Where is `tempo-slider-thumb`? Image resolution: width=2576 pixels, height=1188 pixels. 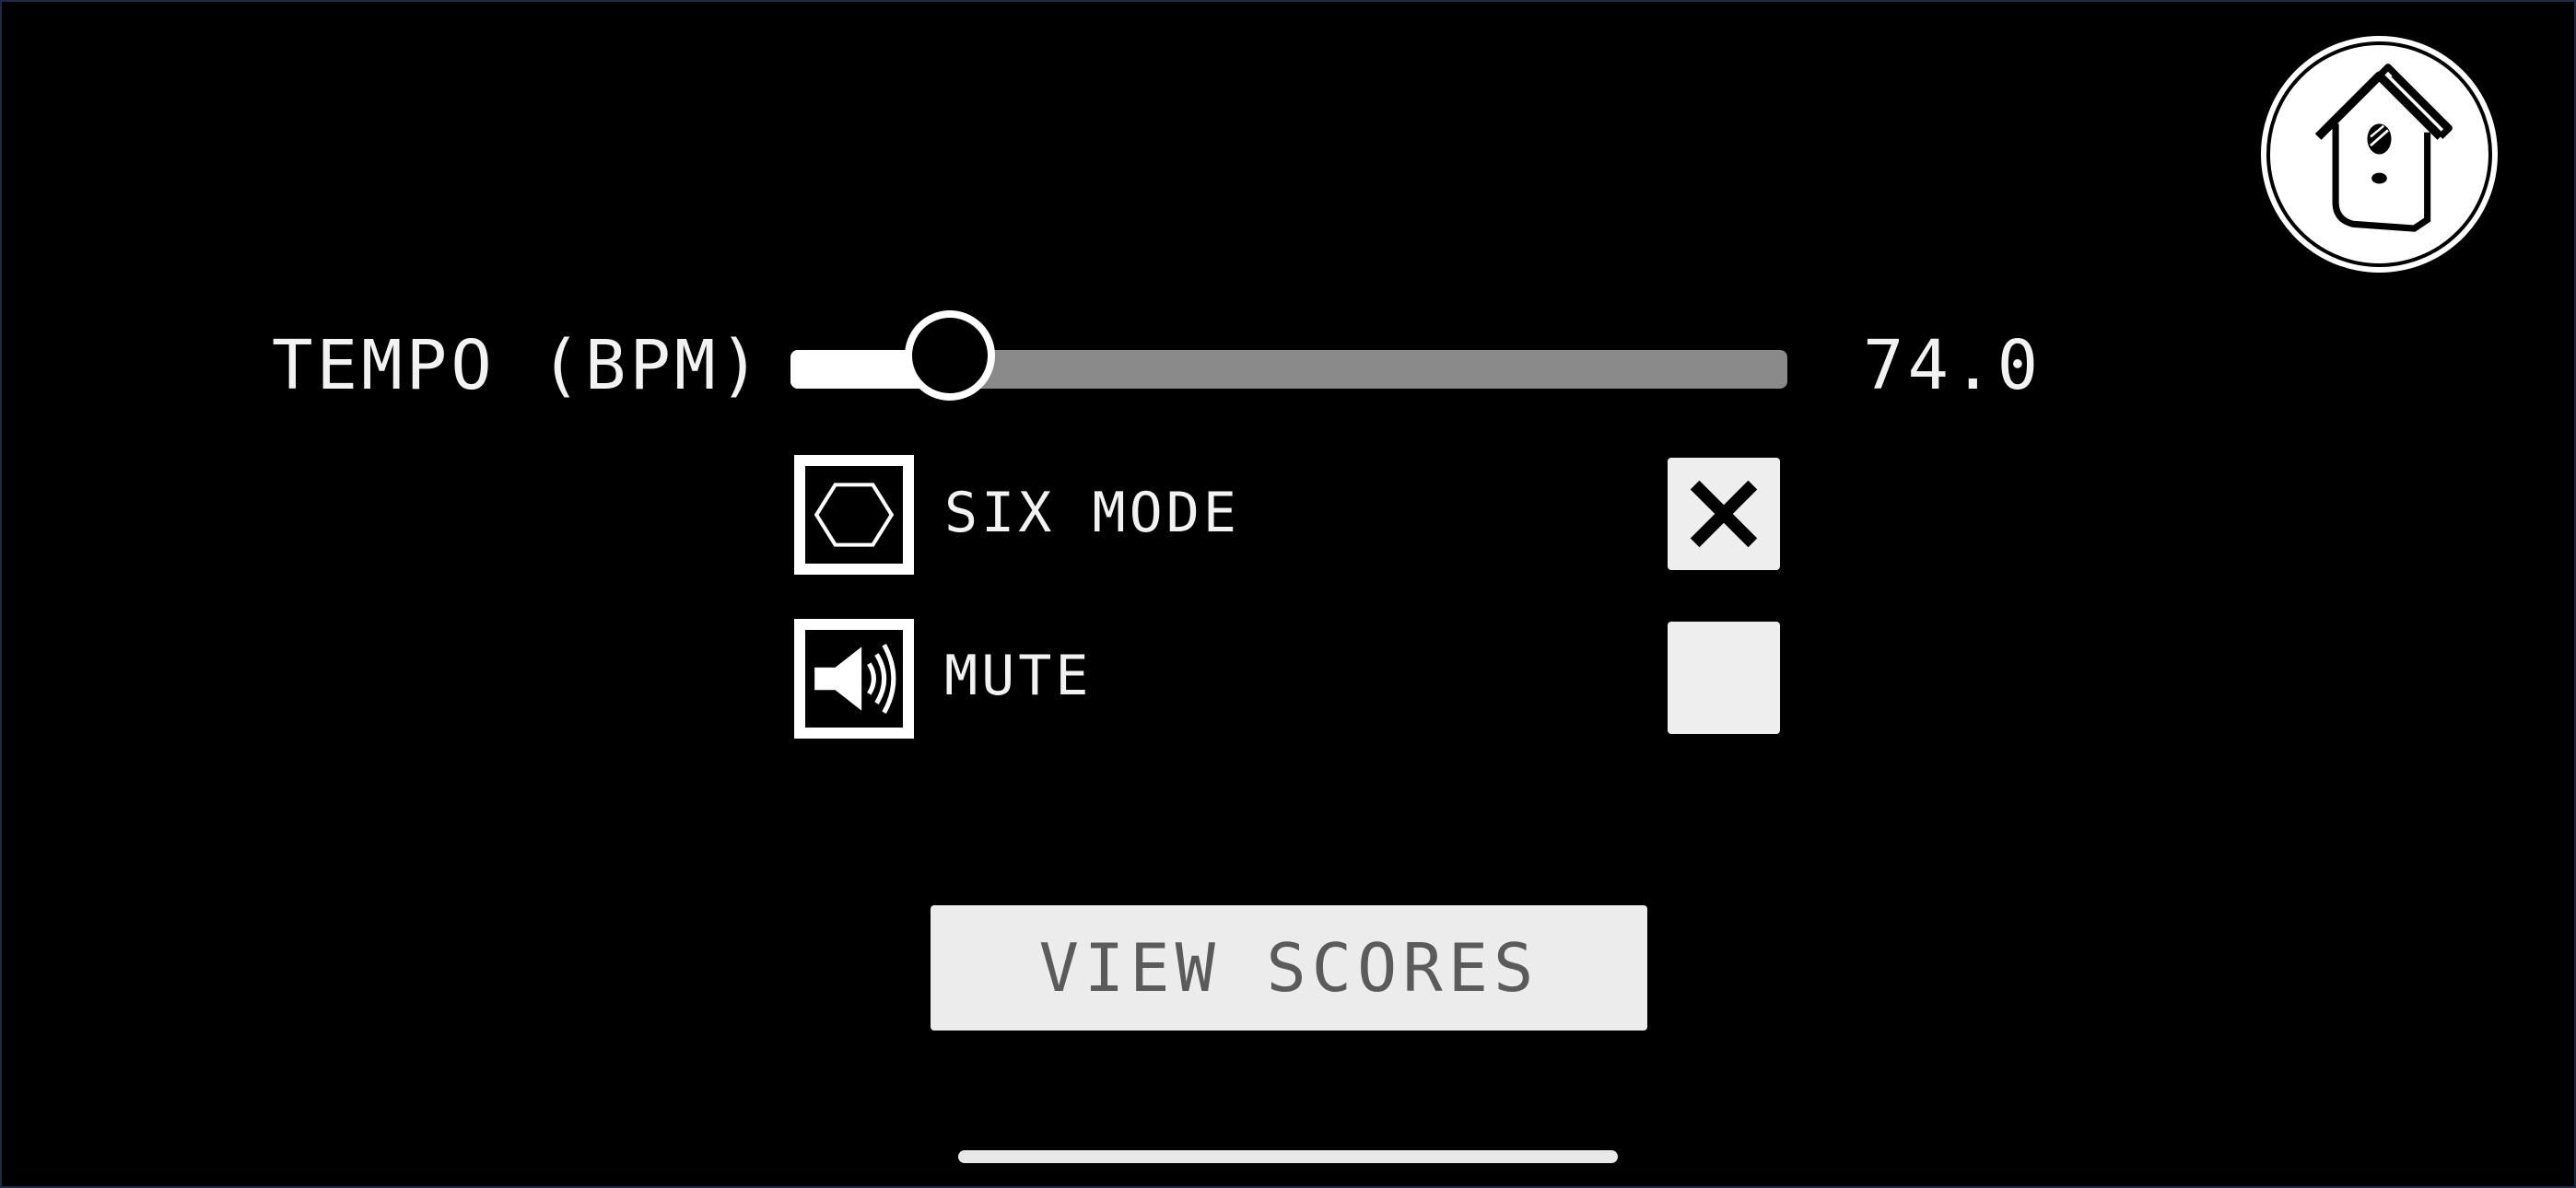 tempo-slider-thumb is located at coordinates (950, 355).